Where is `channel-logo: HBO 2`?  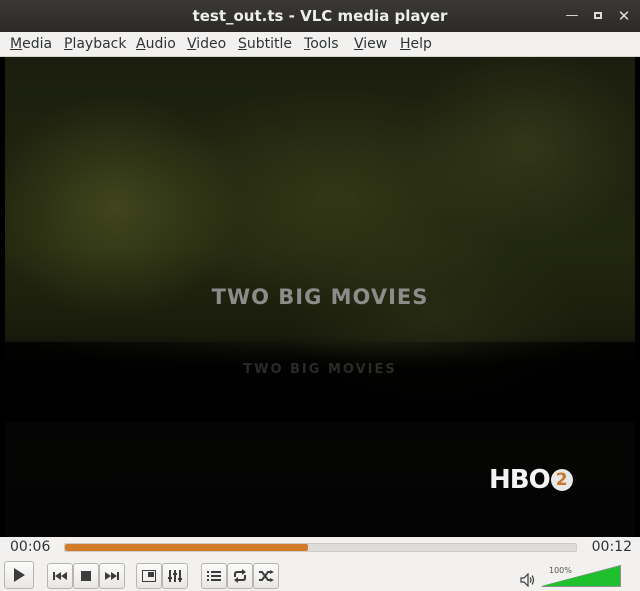 channel-logo: HBO 2 is located at coordinates (531, 480).